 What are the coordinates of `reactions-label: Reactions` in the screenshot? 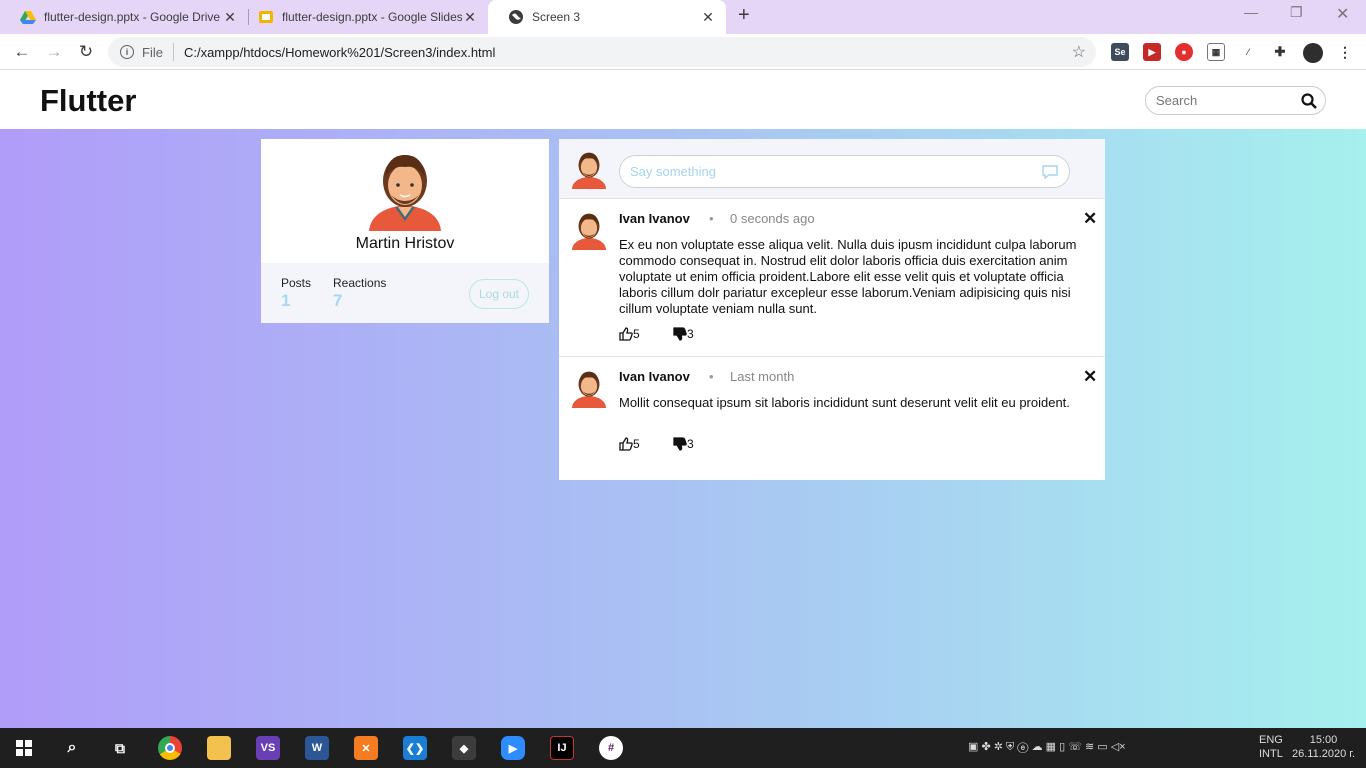 It's located at (360, 283).